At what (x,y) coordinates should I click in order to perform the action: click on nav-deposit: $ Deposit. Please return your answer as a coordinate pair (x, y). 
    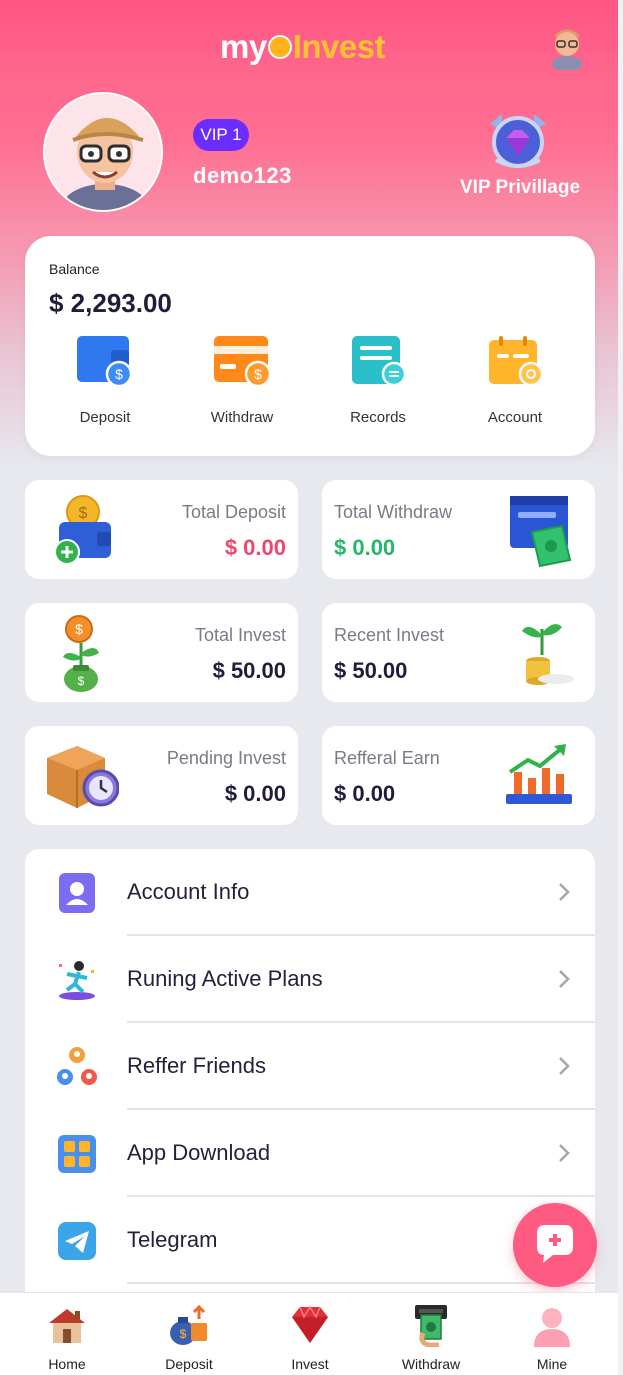
    Looking at the image, I should click on (189, 1334).